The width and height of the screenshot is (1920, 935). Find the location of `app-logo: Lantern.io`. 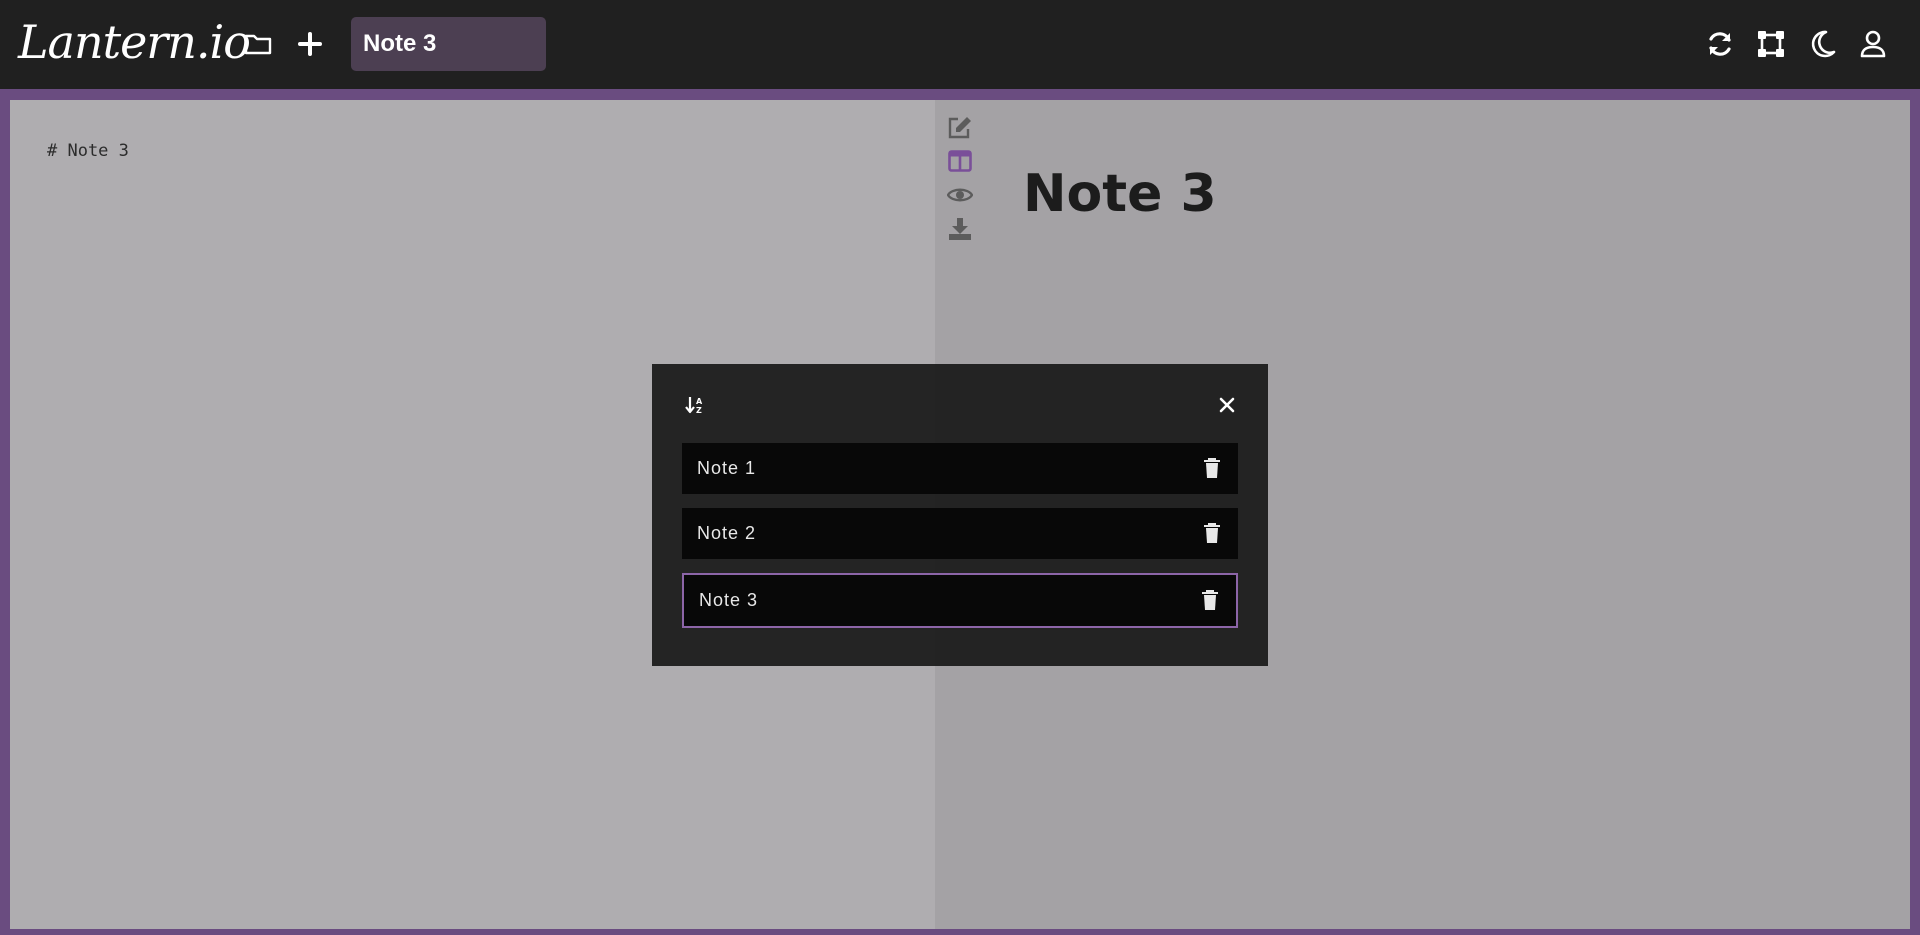

app-logo: Lantern.io is located at coordinates (134, 42).